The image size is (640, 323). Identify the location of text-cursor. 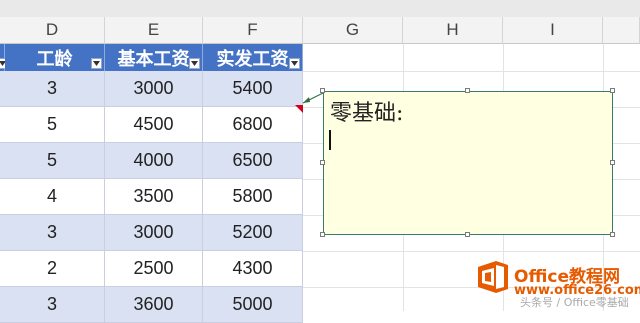
(330, 140).